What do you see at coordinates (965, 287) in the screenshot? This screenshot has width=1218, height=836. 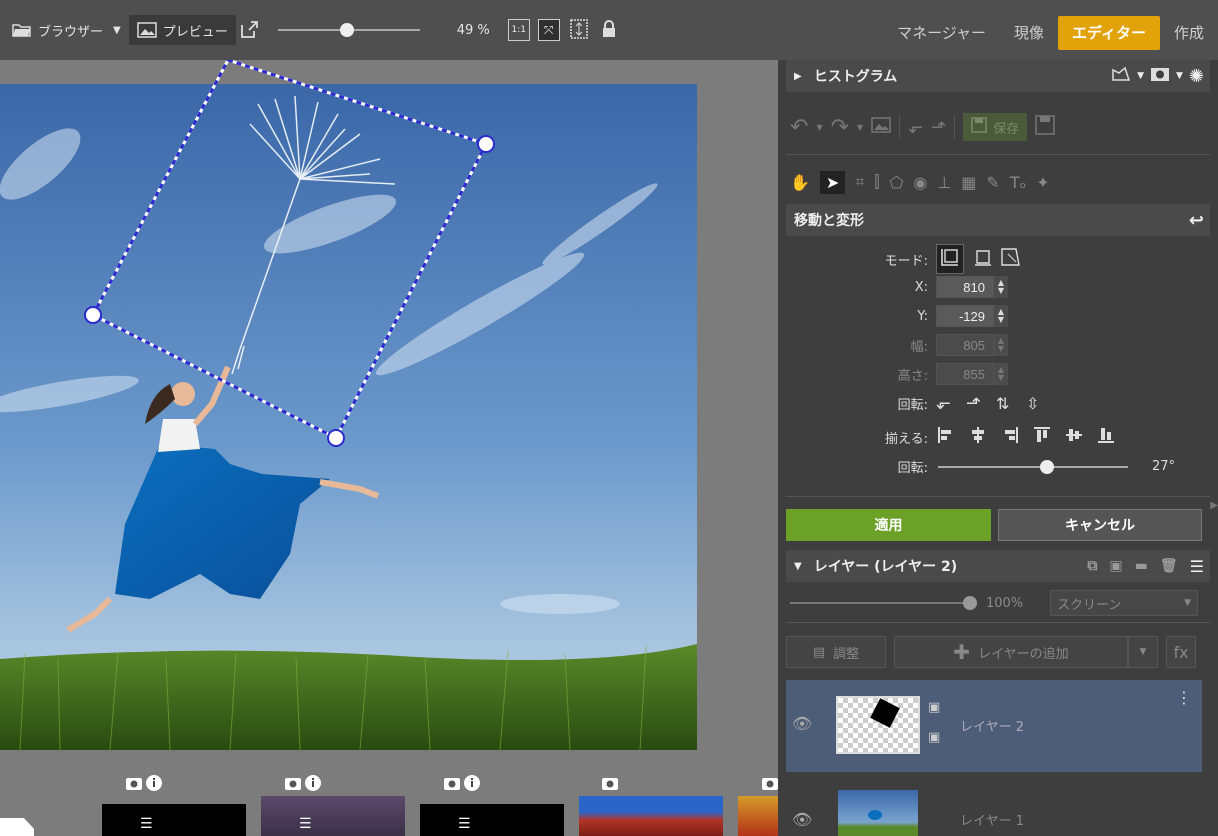 I see `x-input` at bounding box center [965, 287].